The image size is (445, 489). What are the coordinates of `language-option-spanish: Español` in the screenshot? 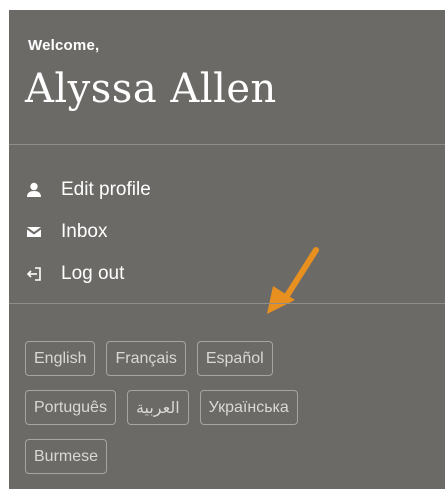 It's located at (234, 358).